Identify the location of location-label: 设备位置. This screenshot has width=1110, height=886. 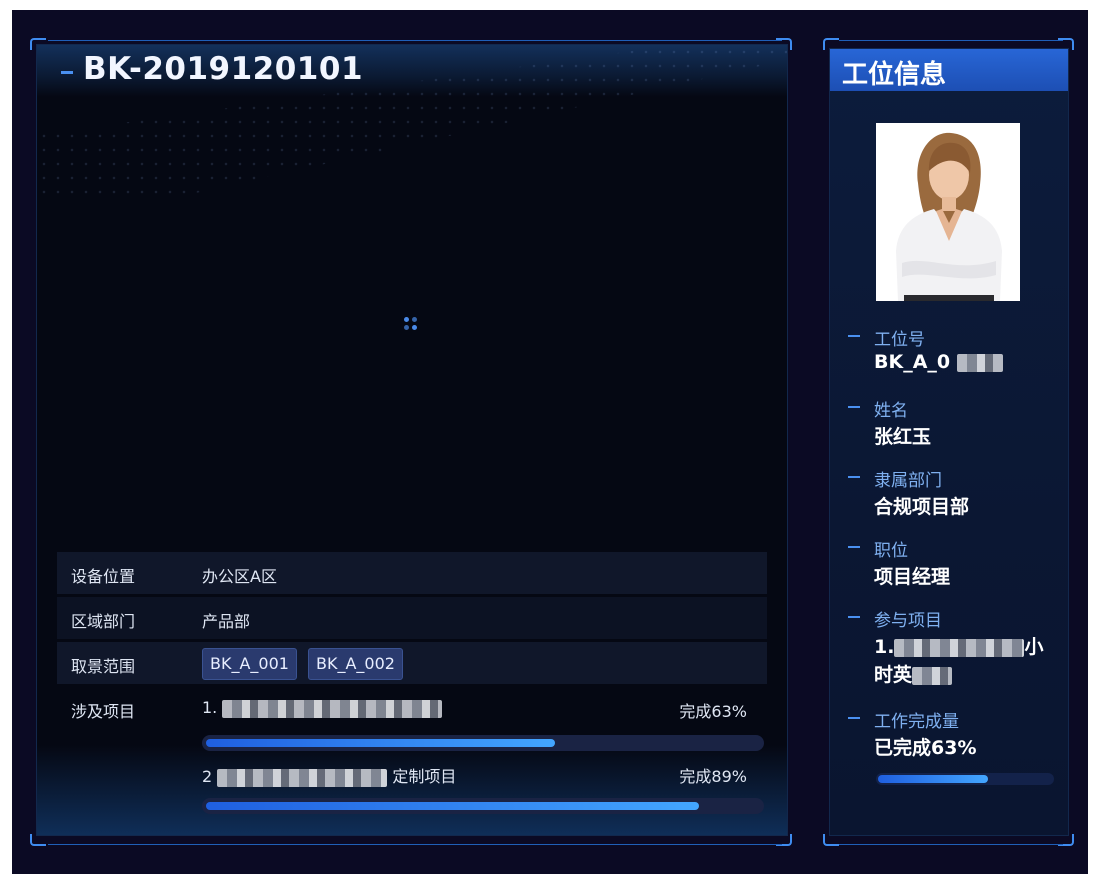
(103, 576).